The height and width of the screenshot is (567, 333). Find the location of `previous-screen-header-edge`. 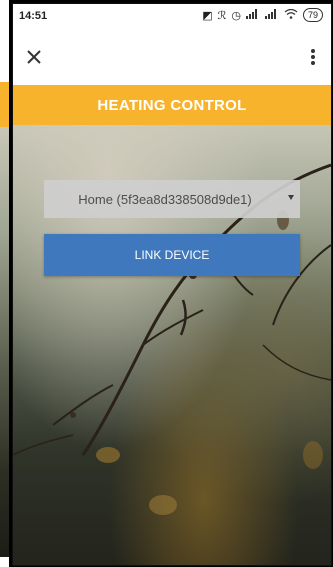

previous-screen-header-edge is located at coordinates (4, 104).